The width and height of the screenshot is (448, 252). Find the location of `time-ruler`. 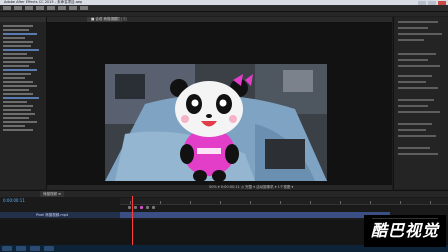

time-ruler is located at coordinates (284, 201).